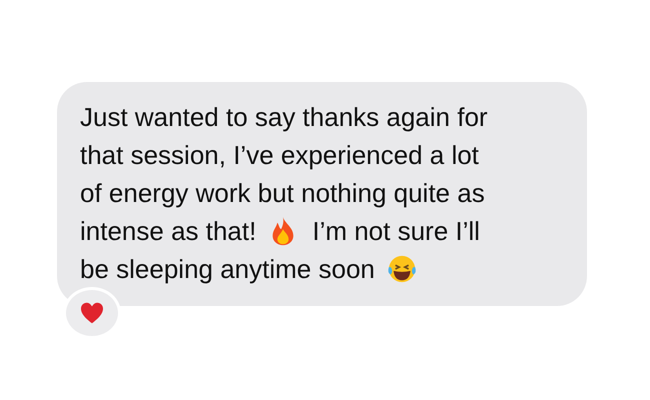  What do you see at coordinates (401, 269) in the screenshot?
I see `laughing-face-icon` at bounding box center [401, 269].